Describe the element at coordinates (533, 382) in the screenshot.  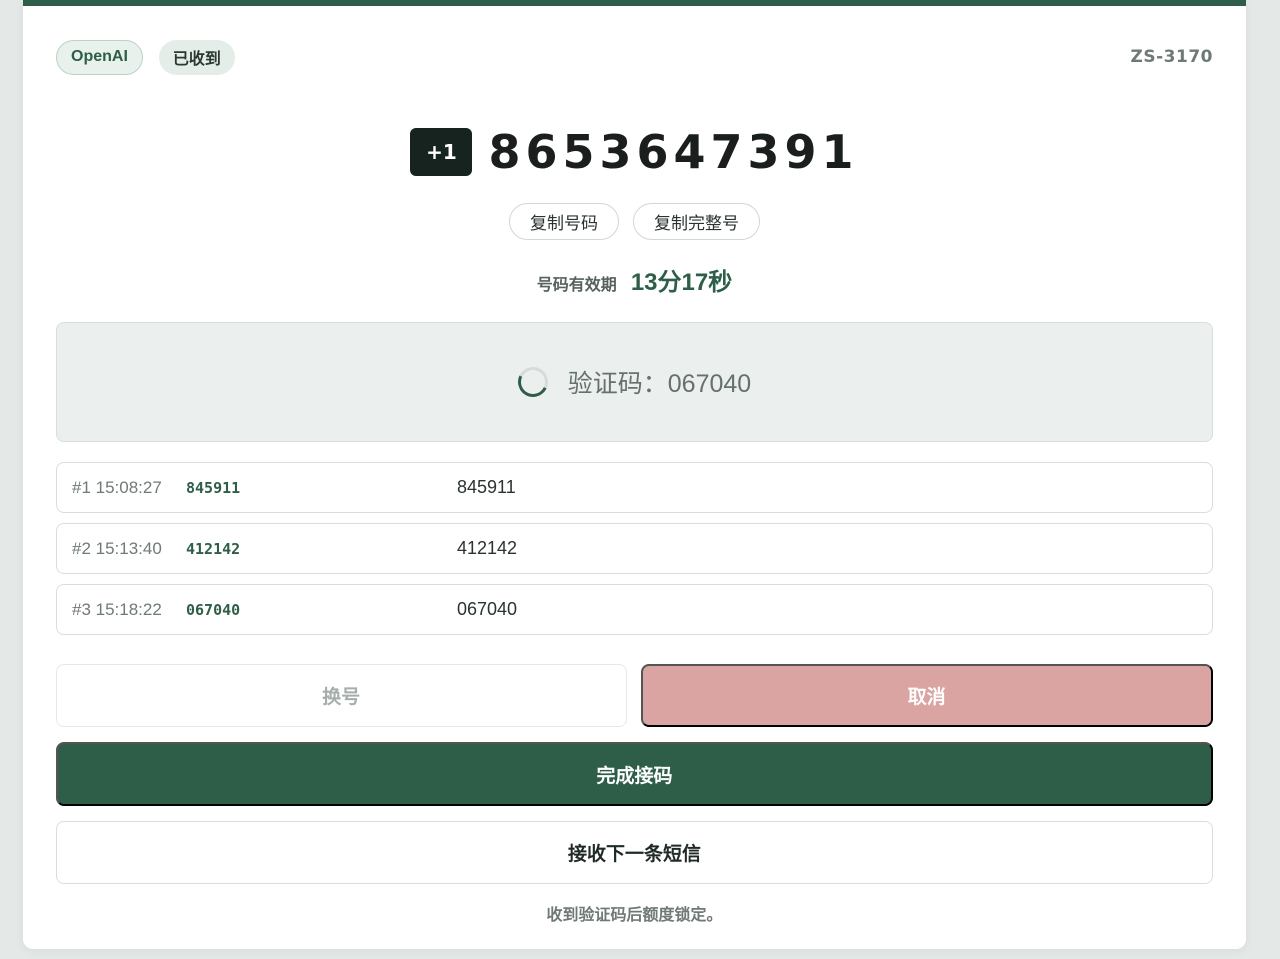
I see `loading-spinner-icon` at that location.